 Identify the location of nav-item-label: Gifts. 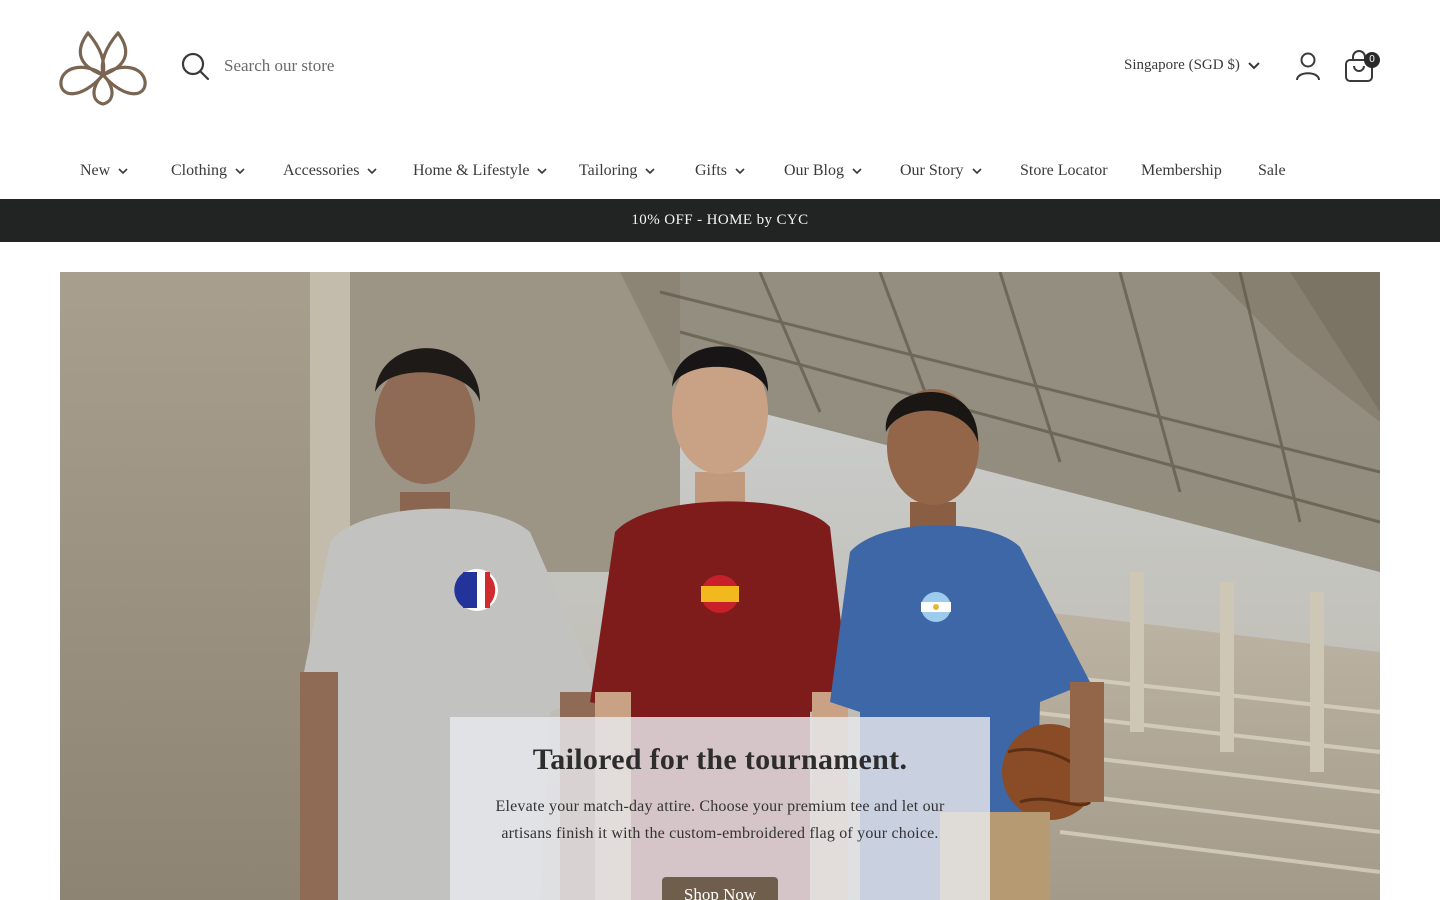
(711, 170).